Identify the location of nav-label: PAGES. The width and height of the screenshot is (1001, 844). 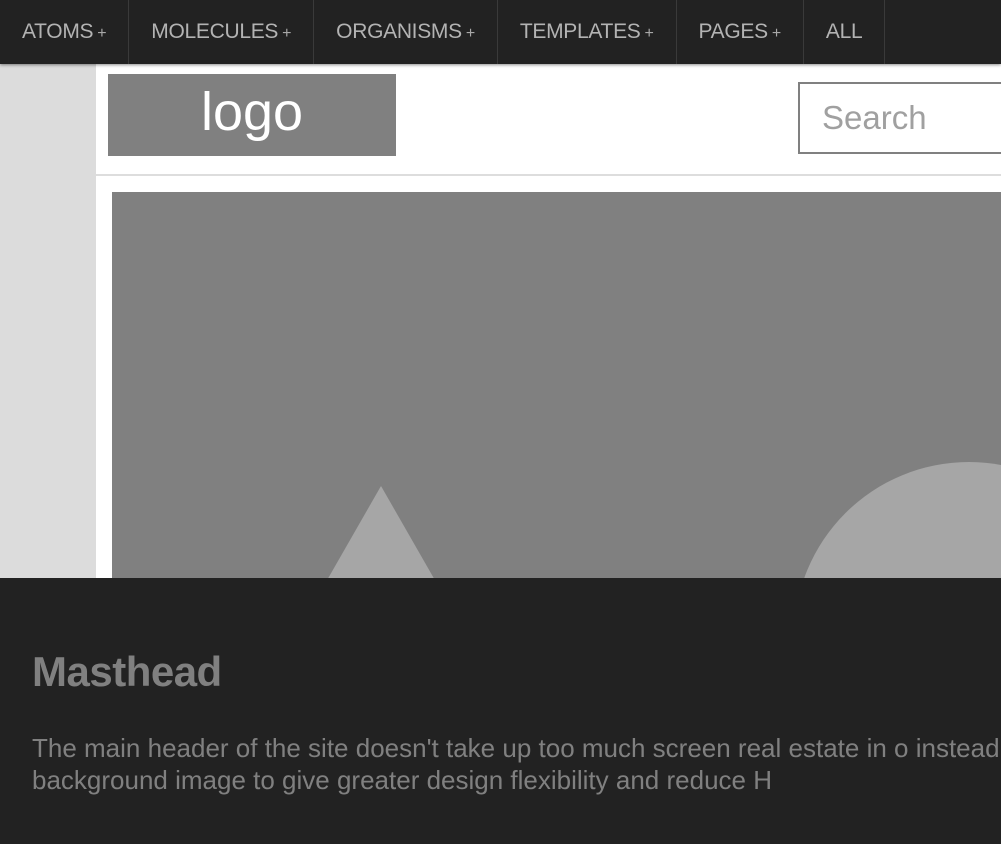
(733, 31).